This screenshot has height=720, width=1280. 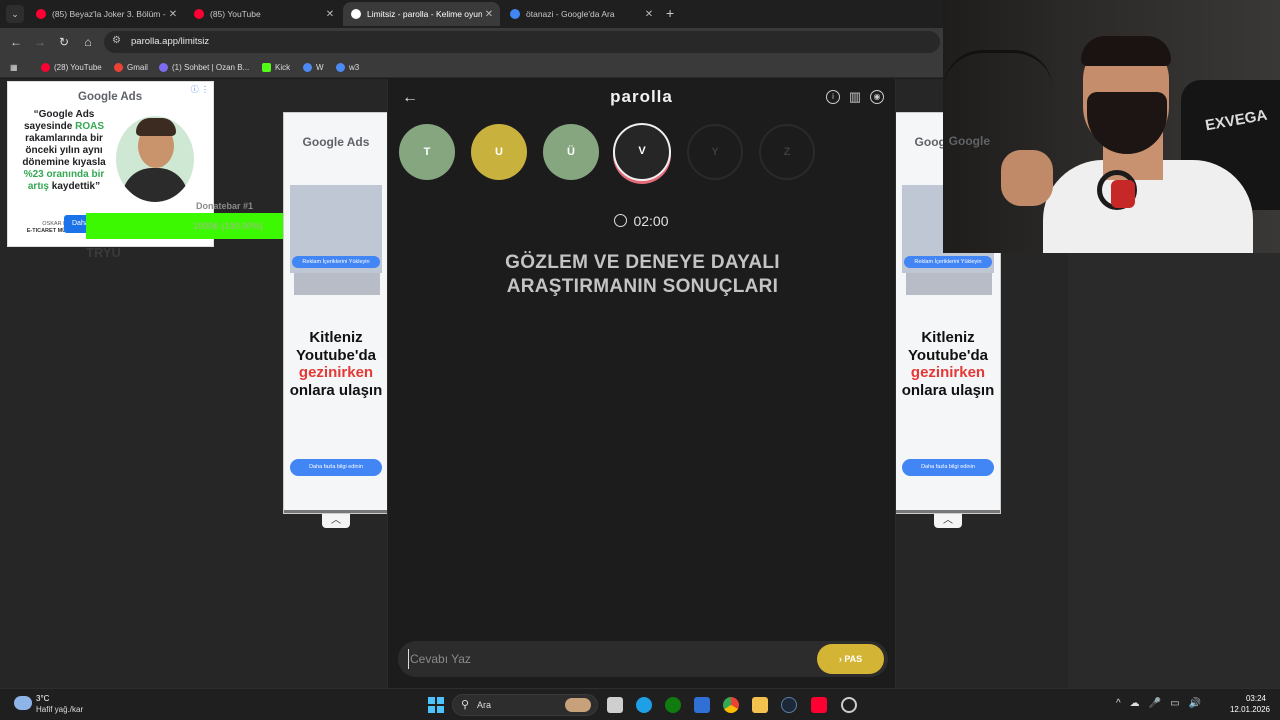 I want to click on bookmark-label: W, so click(x=320, y=67).